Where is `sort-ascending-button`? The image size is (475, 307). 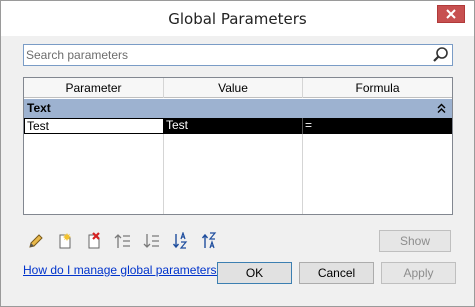
sort-ascending-button is located at coordinates (181, 241).